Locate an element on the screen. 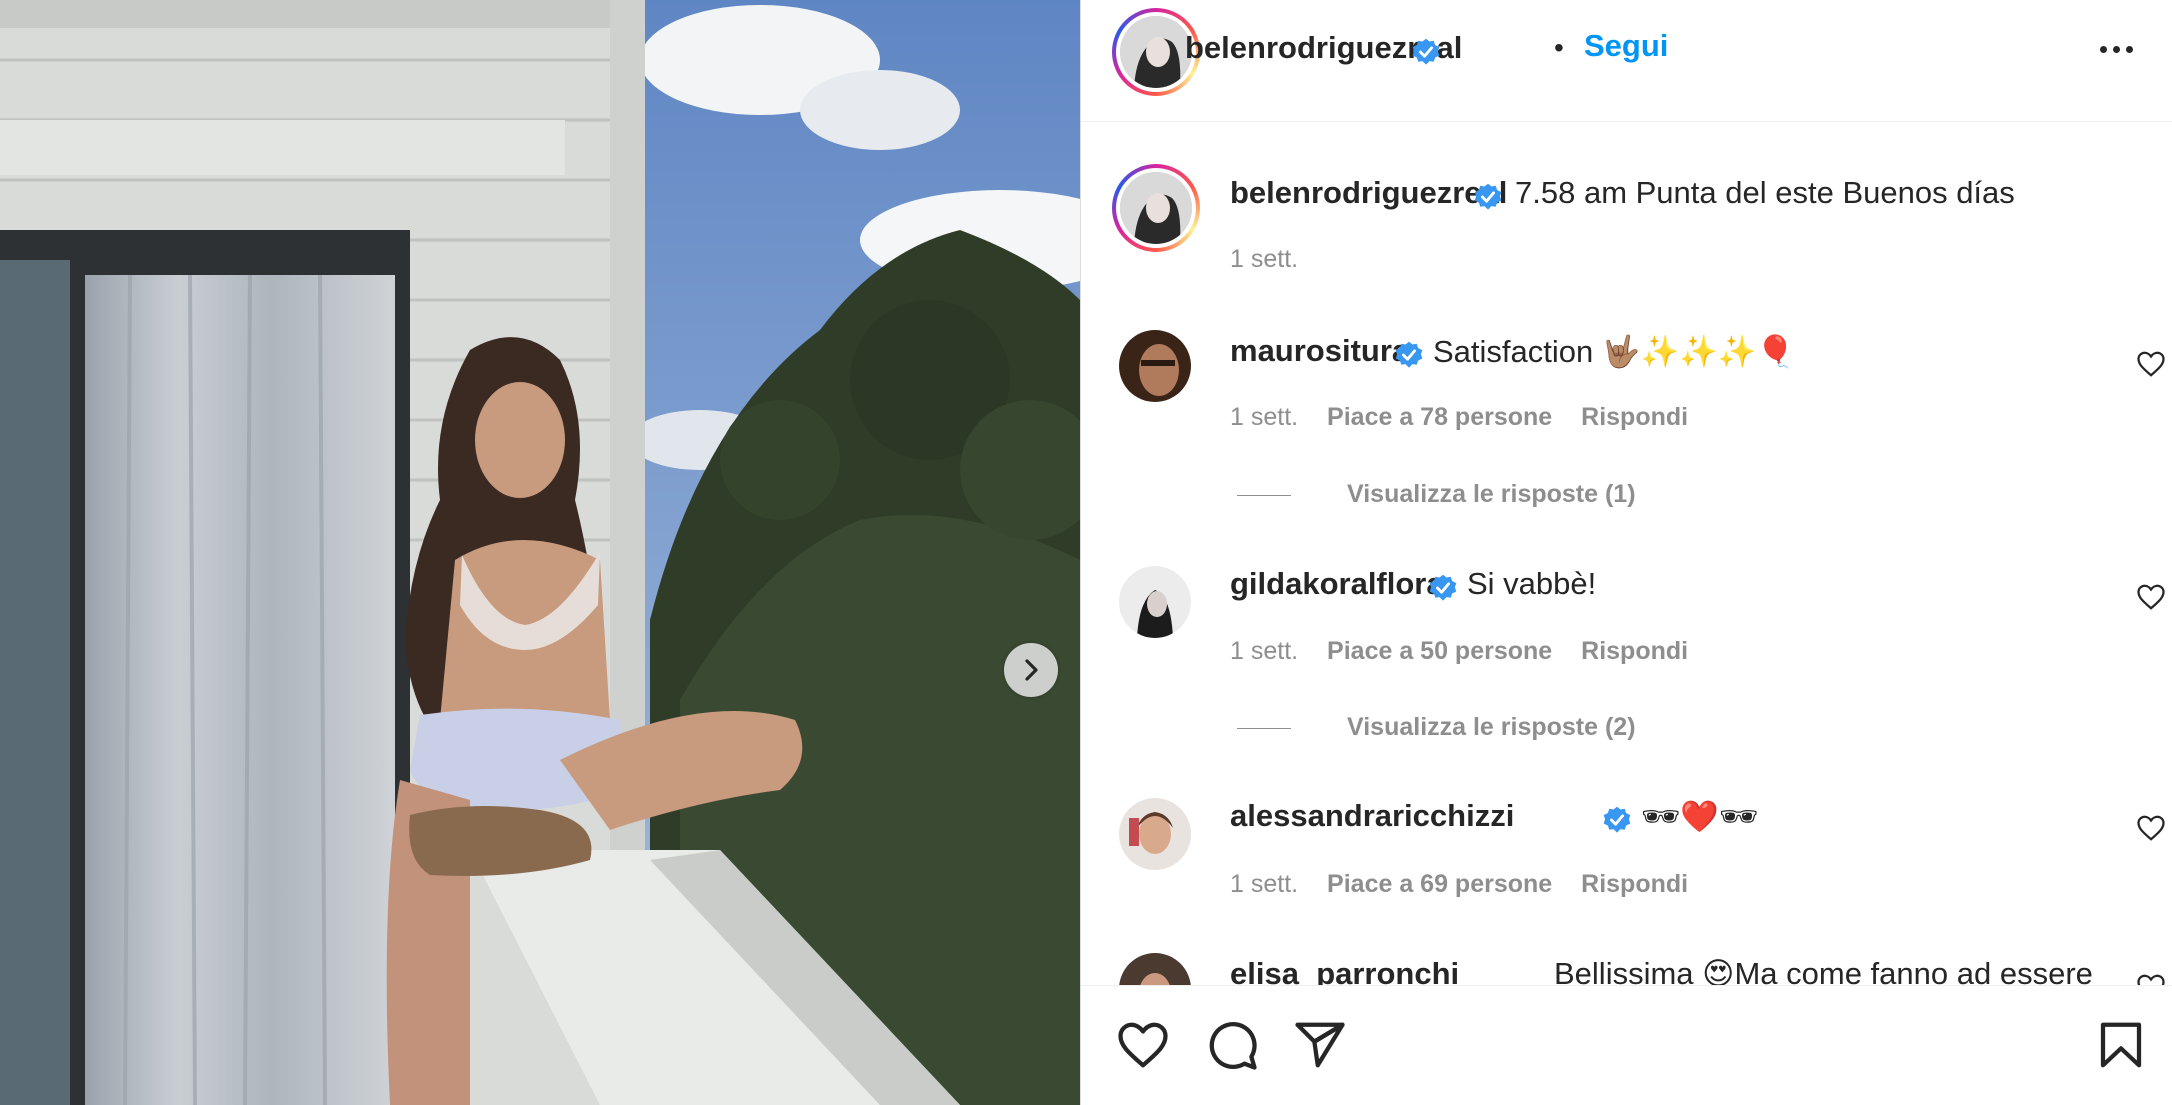  share-icon is located at coordinates (1320, 1045).